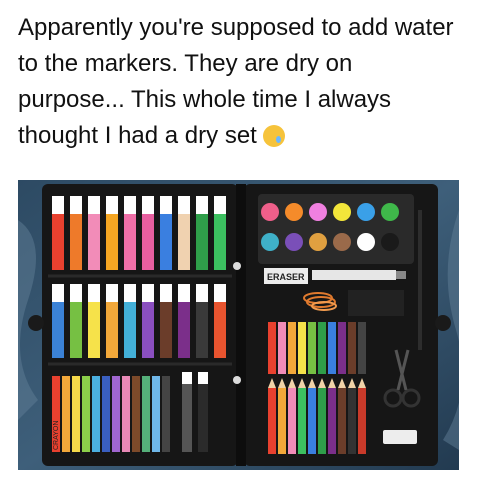  What do you see at coordinates (187, 414) in the screenshot?
I see `gray-marker` at bounding box center [187, 414].